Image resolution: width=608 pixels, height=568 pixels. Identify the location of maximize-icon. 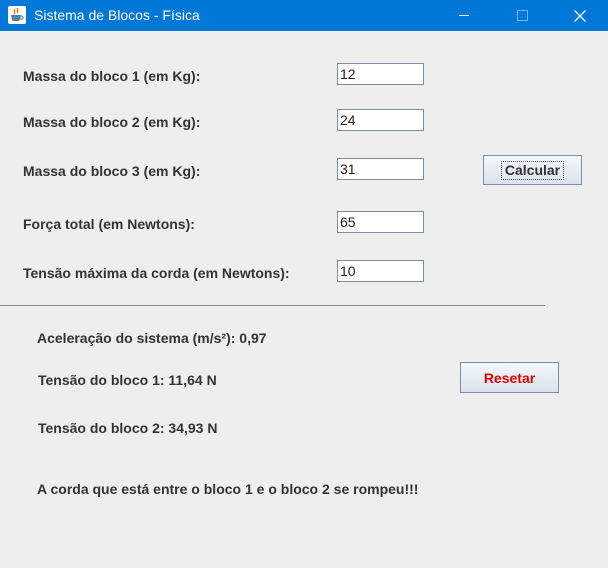
(522, 15).